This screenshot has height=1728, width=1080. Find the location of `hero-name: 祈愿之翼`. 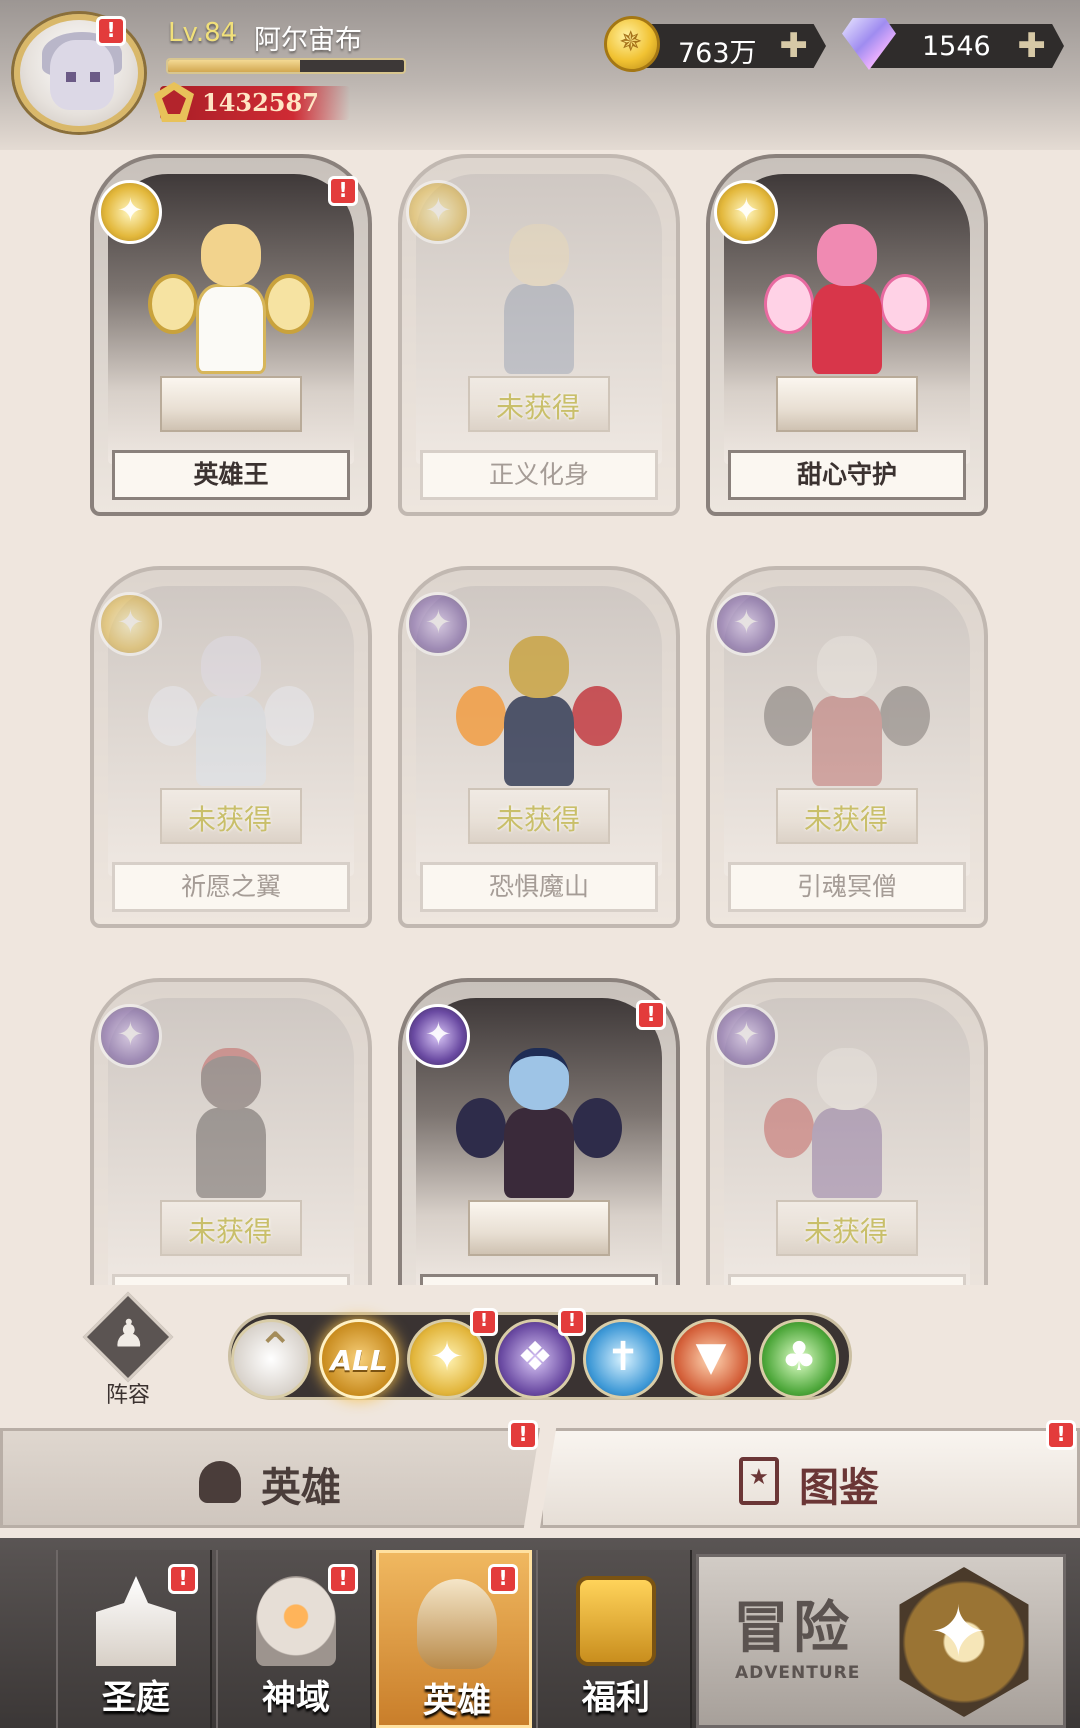

hero-name: 祈愿之翼 is located at coordinates (231, 887).